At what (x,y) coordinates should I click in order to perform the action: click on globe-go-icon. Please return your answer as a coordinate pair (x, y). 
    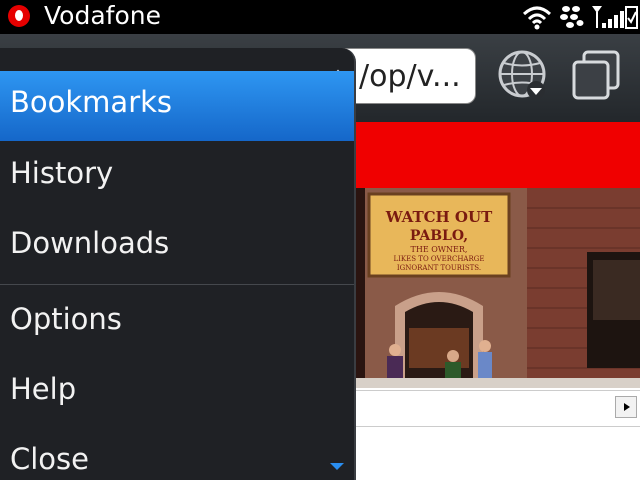
    Looking at the image, I should click on (524, 76).